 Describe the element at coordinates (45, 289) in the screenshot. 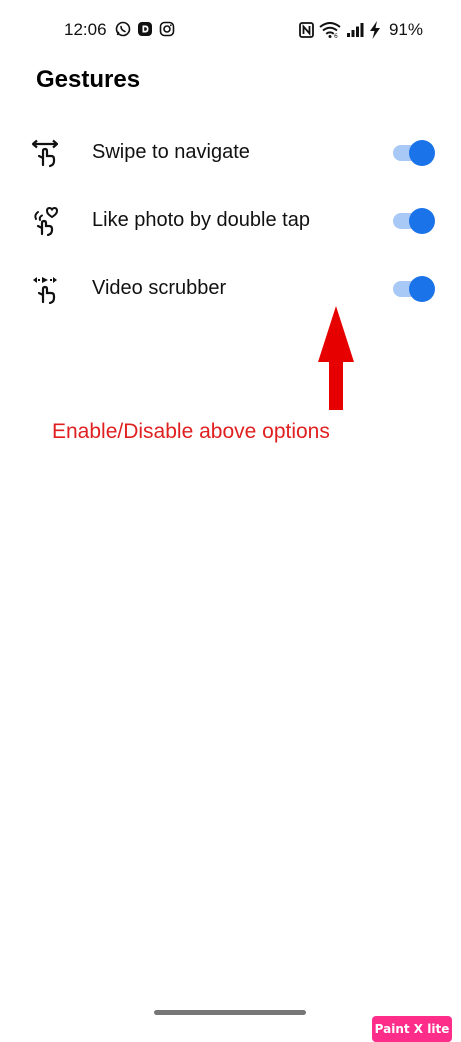

I see `video-scrub-gesture-icon` at that location.